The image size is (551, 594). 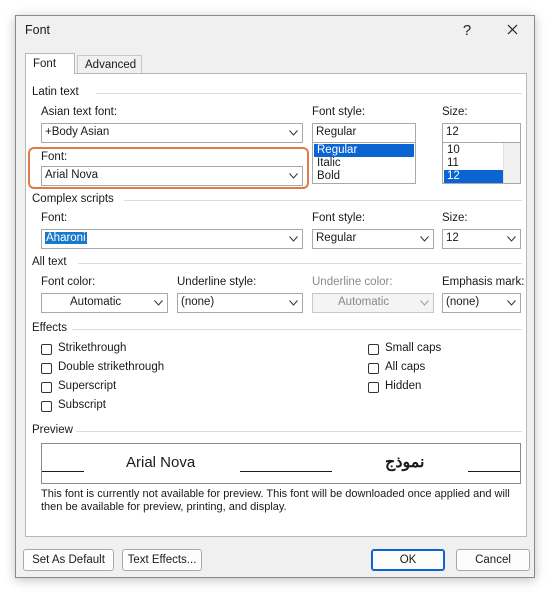 I want to click on asian-font-label: Asian text font:, so click(x=79, y=112).